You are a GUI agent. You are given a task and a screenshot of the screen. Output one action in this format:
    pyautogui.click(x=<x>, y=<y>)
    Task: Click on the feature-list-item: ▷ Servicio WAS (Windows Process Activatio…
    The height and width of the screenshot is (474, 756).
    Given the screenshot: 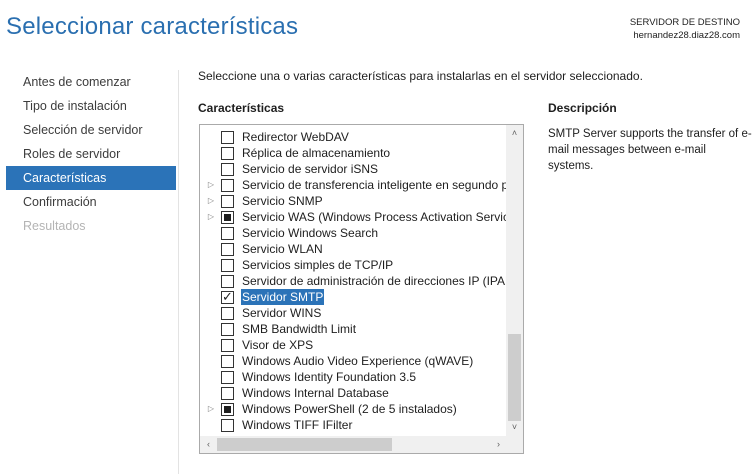 What is the action you would take?
    pyautogui.click(x=353, y=217)
    